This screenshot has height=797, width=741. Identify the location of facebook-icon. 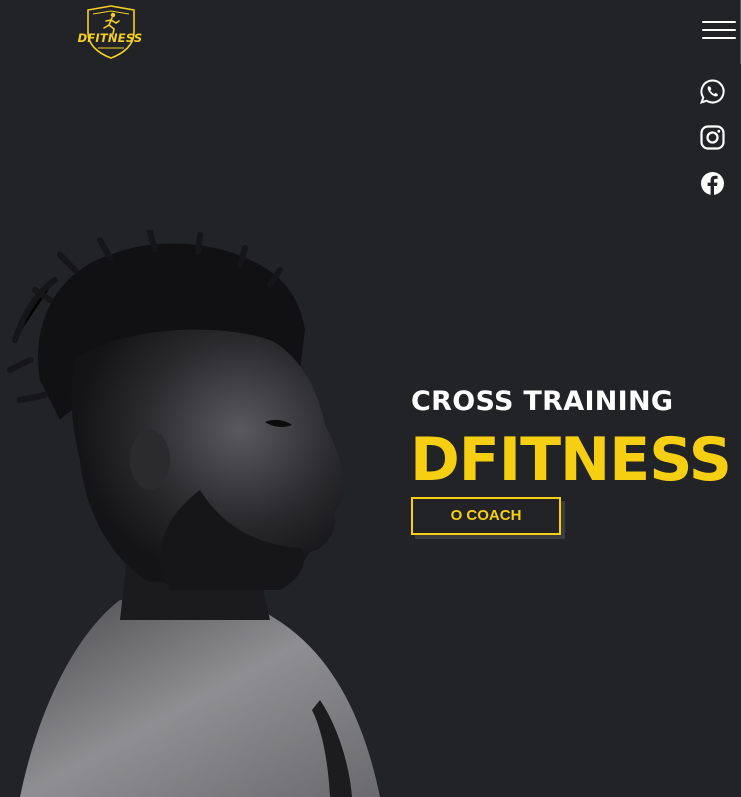
(712, 183).